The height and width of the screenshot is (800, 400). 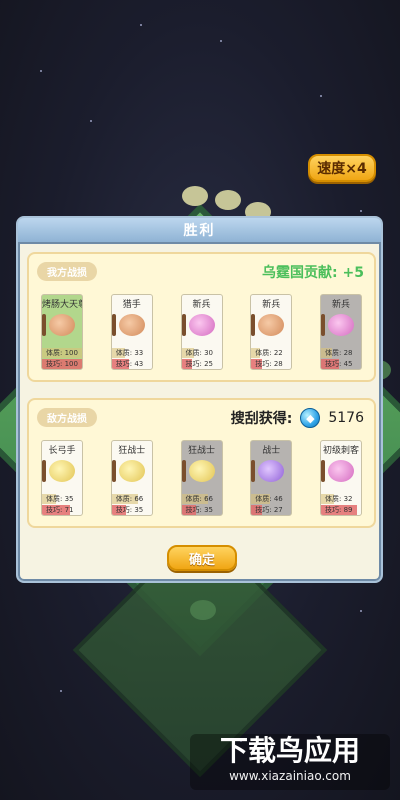 I want to click on skill-stat: 技巧: 28, so click(x=269, y=364).